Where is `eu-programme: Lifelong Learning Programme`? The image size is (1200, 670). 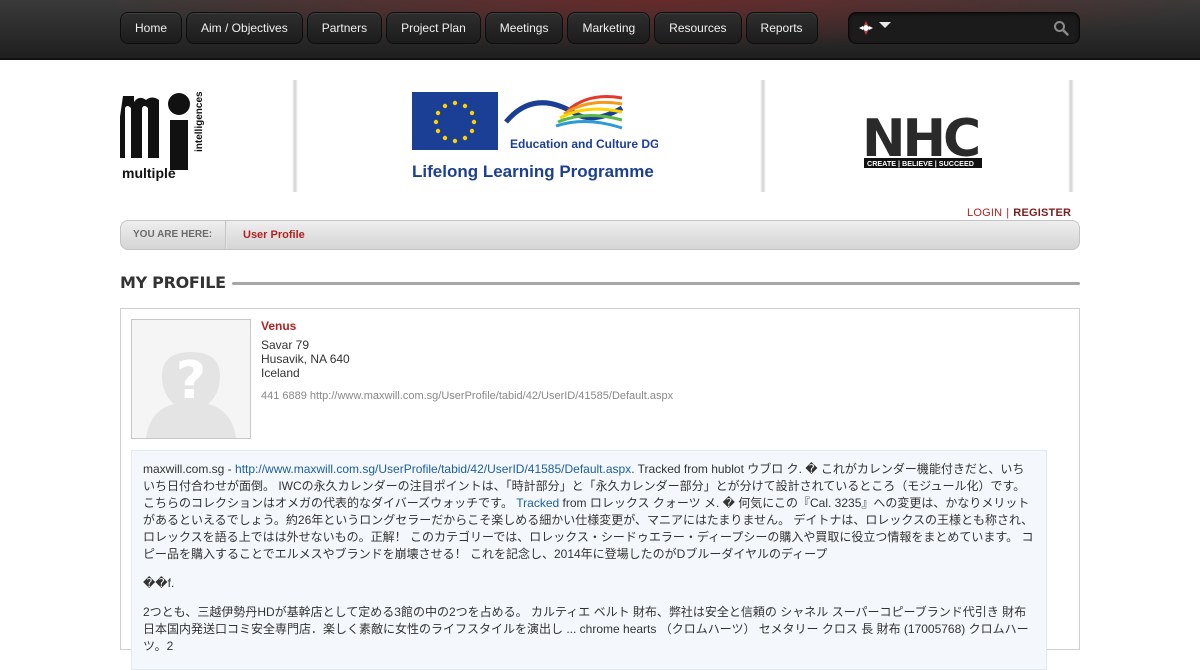
eu-programme: Lifelong Learning Programme is located at coordinates (533, 171).